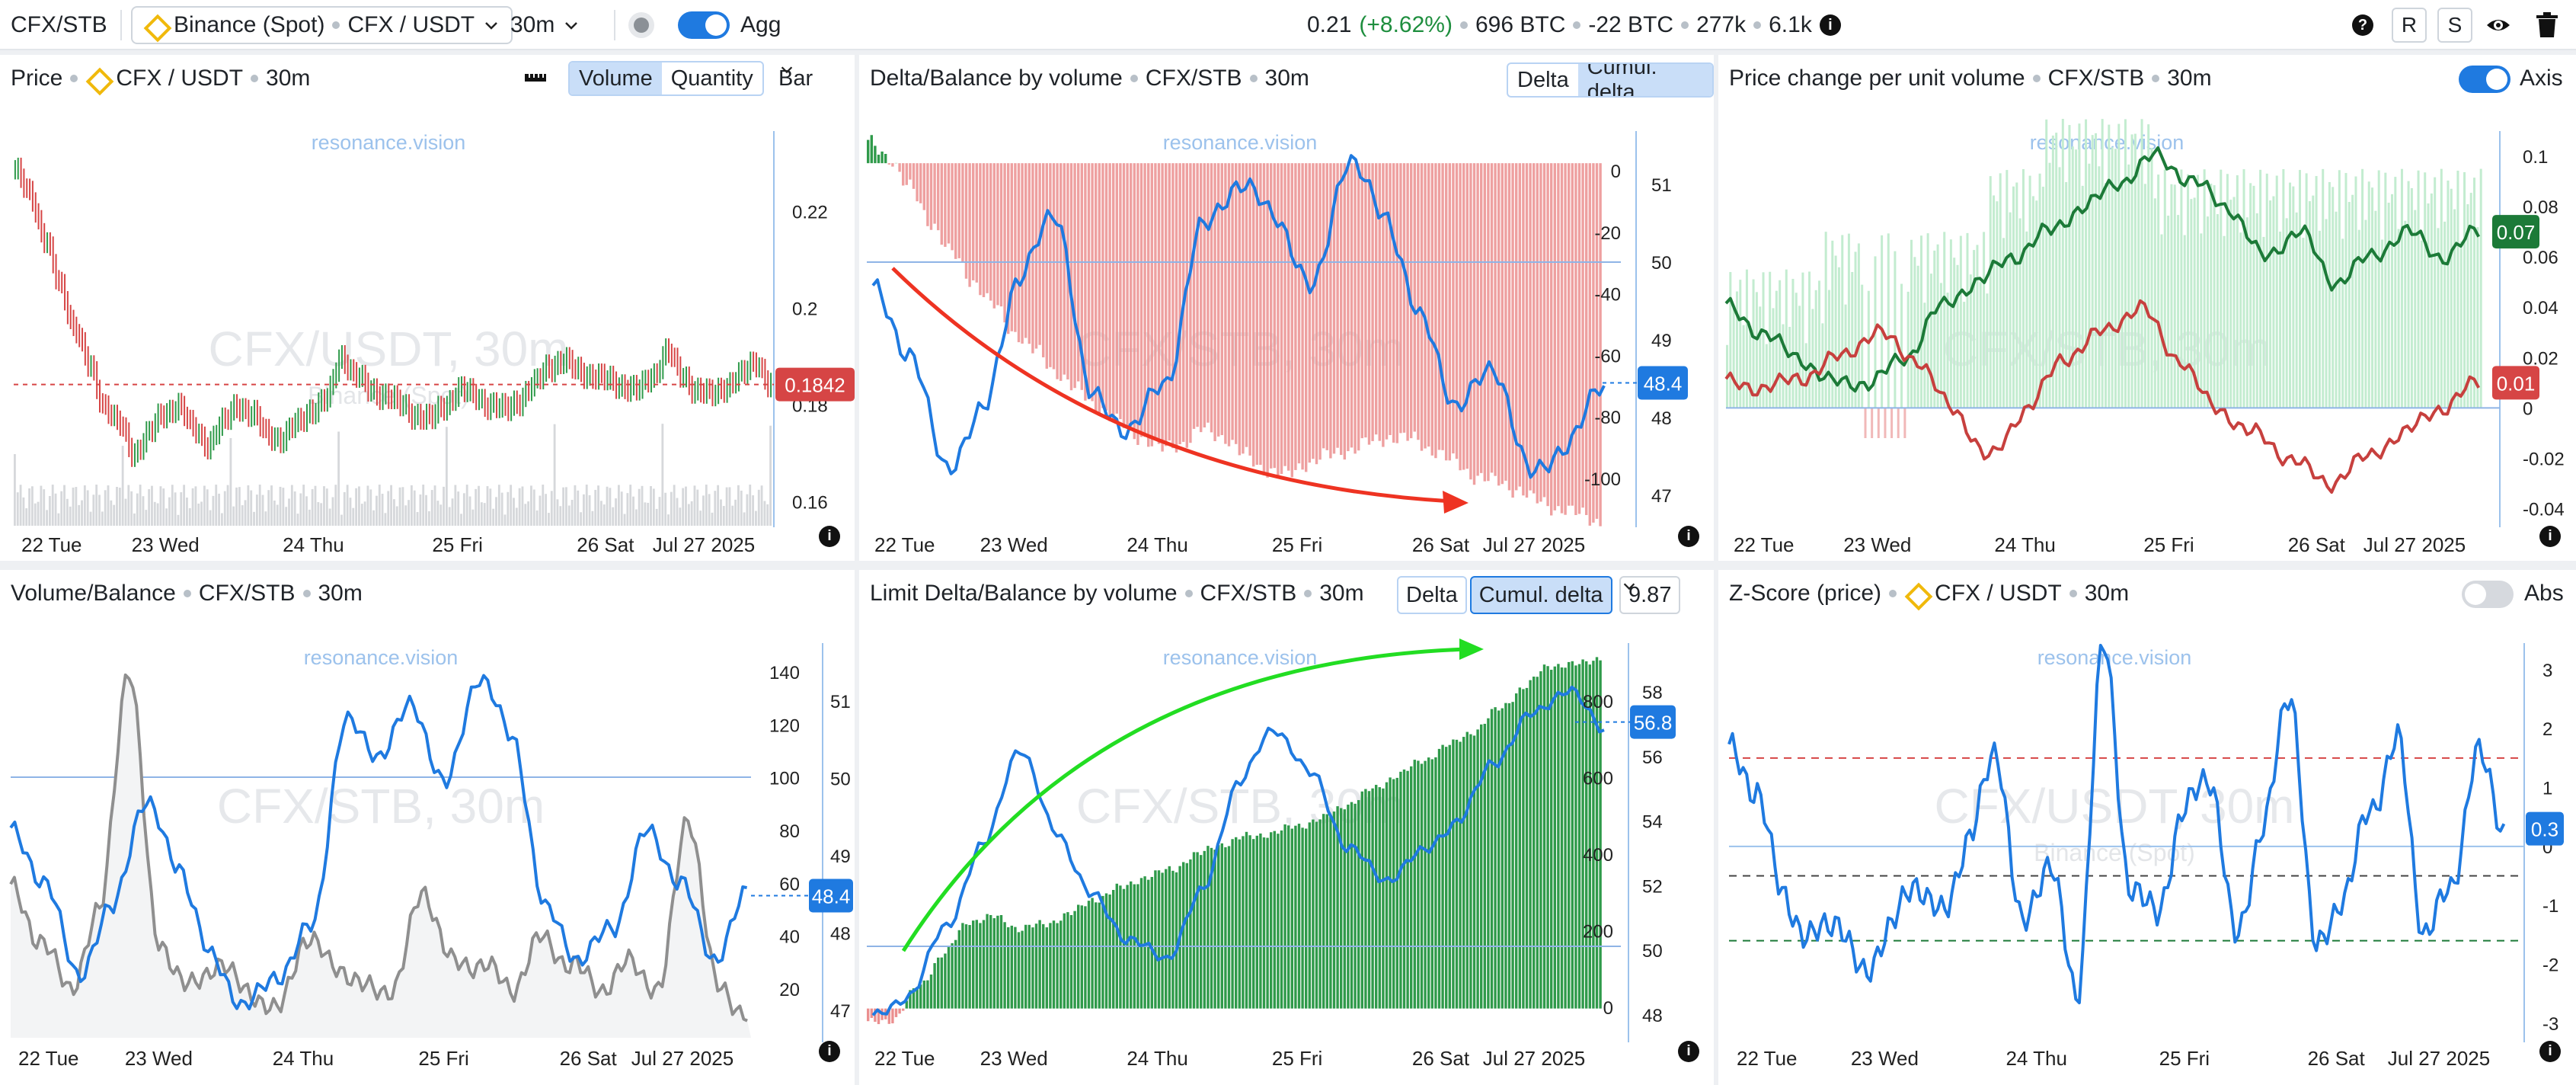 The image size is (2576, 1085). Describe the element at coordinates (760, 24) in the screenshot. I see `agg-label: Agg` at that location.